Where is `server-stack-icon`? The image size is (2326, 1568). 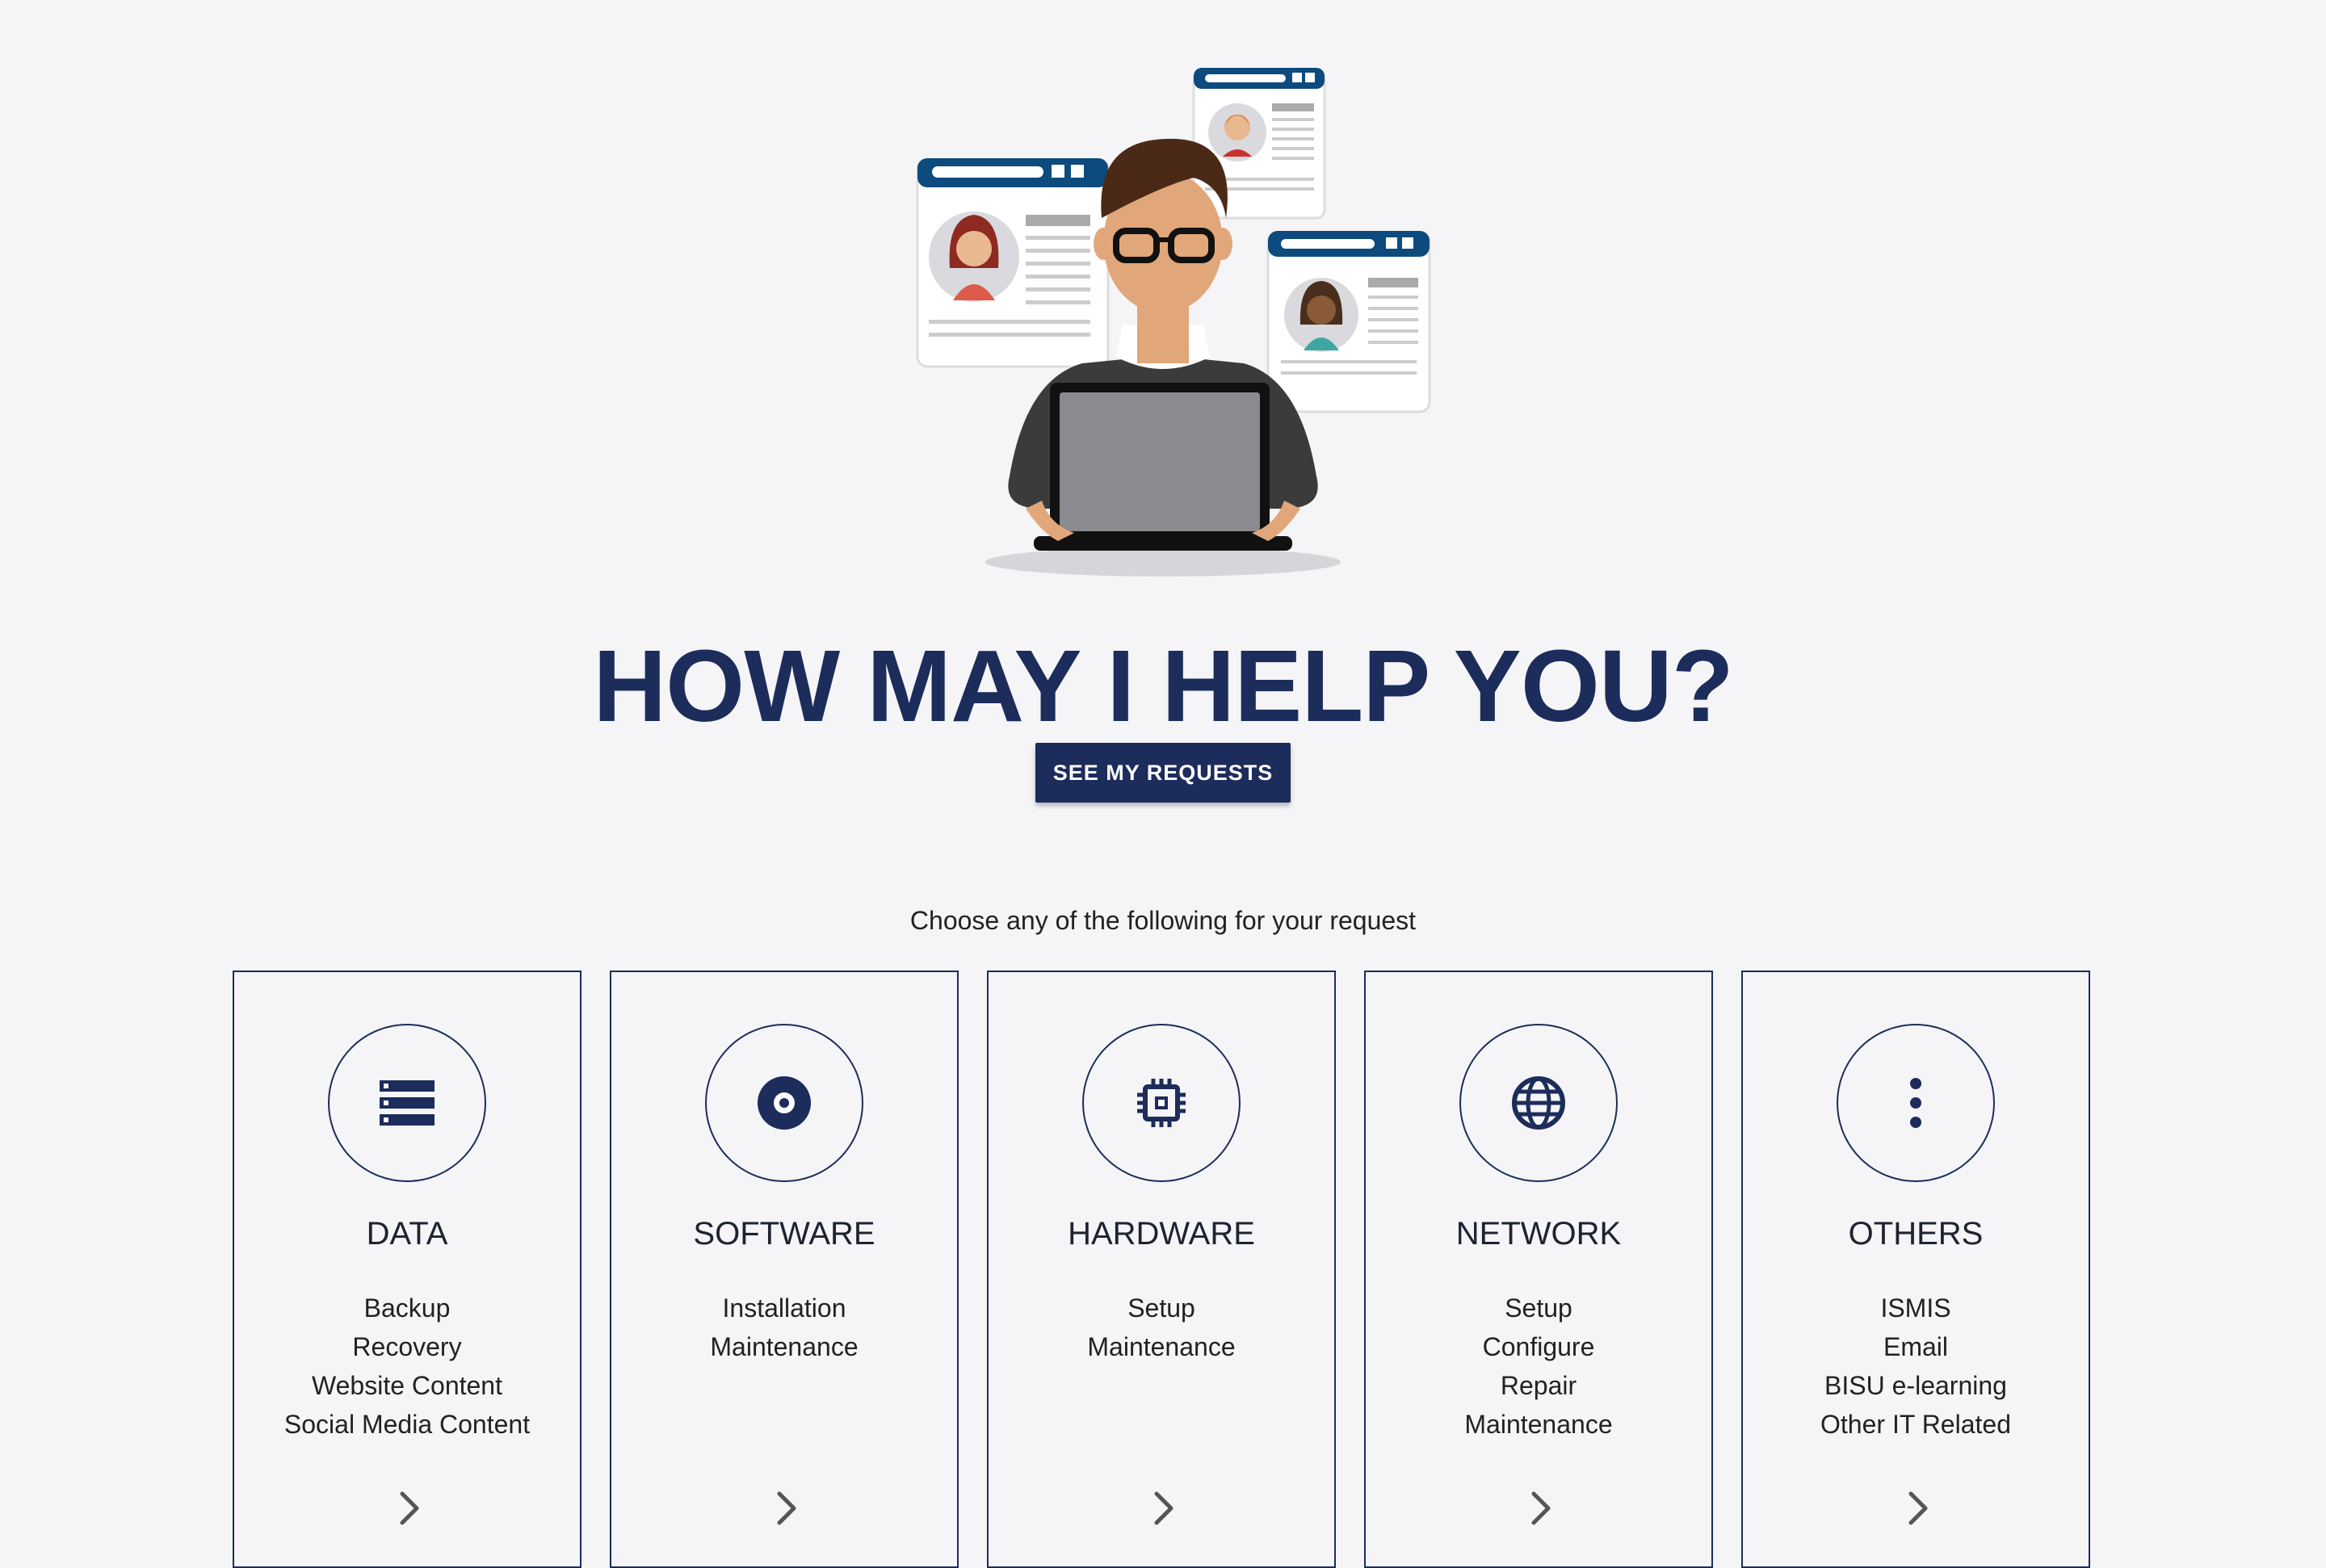
server-stack-icon is located at coordinates (407, 1103).